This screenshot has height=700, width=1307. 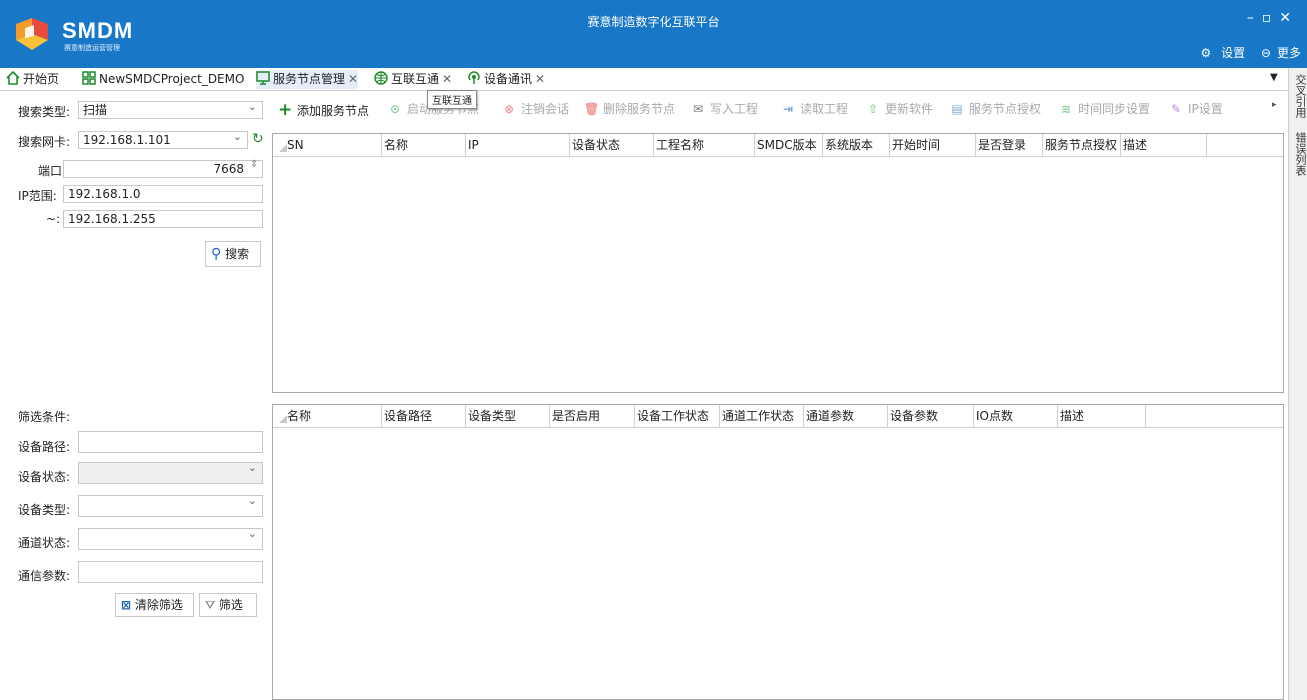 I want to click on add-service-node-button: + 添加服务节点, so click(x=323, y=110).